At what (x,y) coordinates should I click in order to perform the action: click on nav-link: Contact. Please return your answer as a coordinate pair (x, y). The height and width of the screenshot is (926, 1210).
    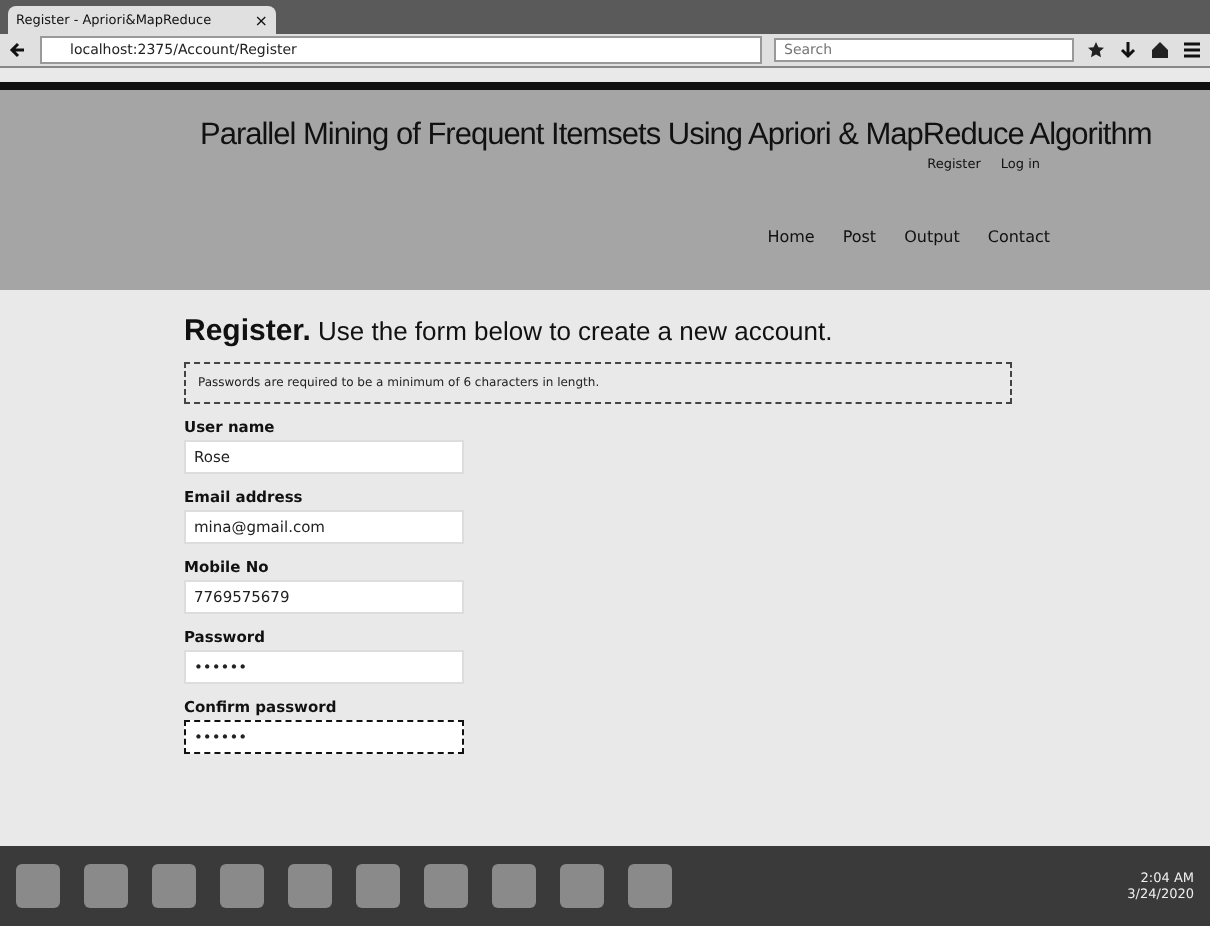
    Looking at the image, I should click on (1018, 237).